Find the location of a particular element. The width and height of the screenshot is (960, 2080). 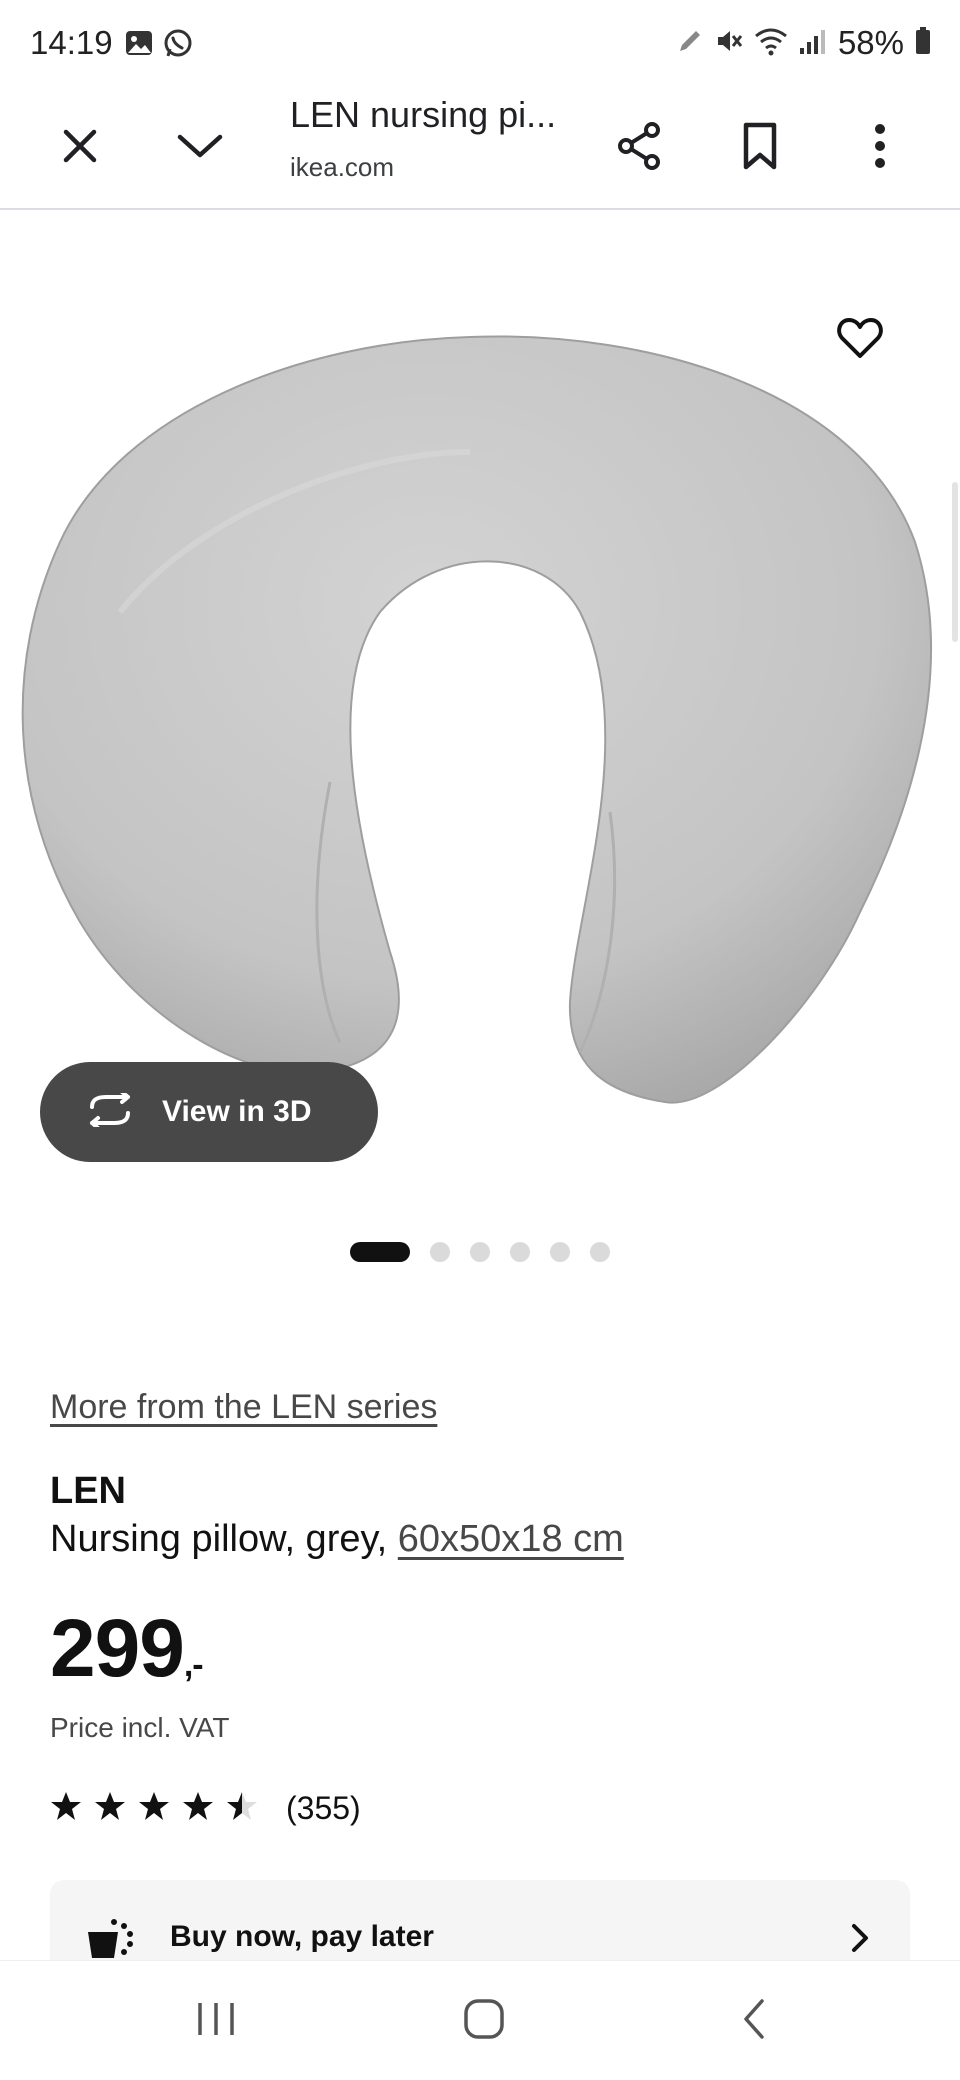

minimize-button is located at coordinates (200, 148).